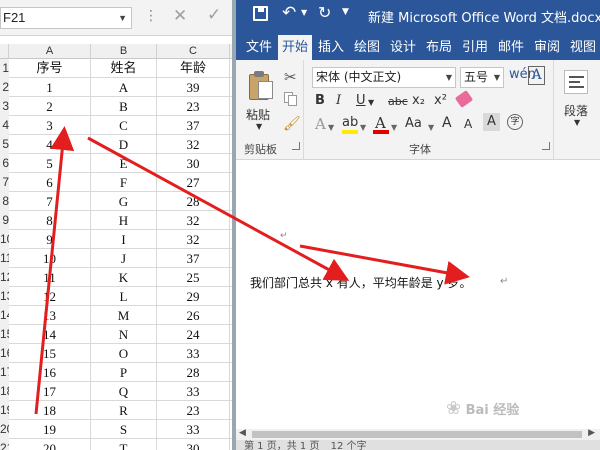  What do you see at coordinates (124, 201) in the screenshot?
I see `cell-b: G` at bounding box center [124, 201].